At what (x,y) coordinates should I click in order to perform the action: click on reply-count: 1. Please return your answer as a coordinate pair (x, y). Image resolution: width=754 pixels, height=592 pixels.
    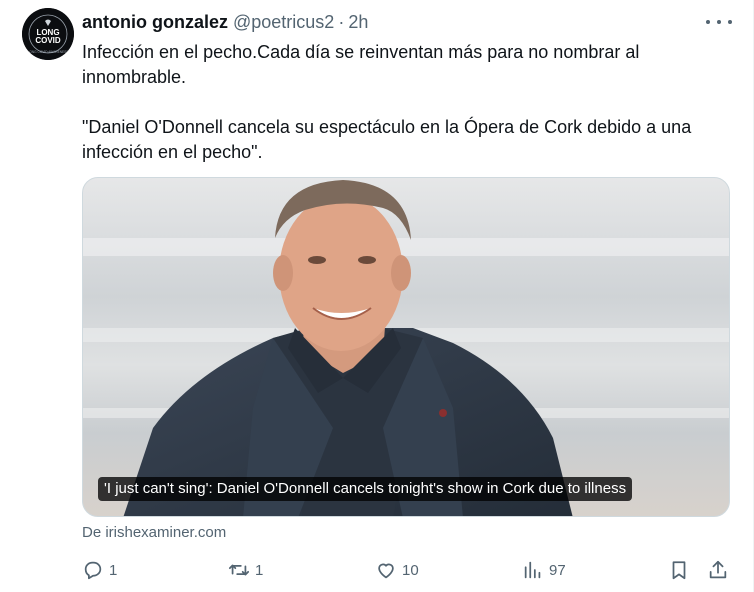
    Looking at the image, I should click on (113, 570).